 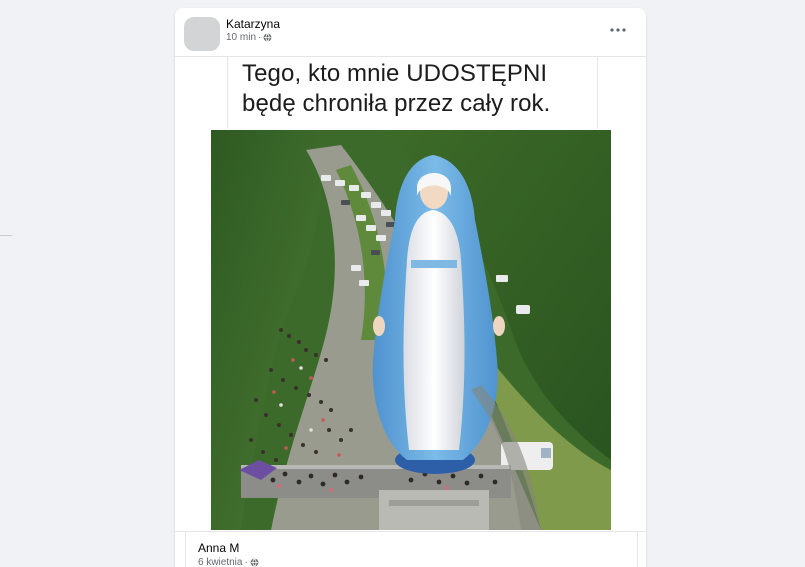 What do you see at coordinates (6, 235) in the screenshot?
I see `left-edge-divider` at bounding box center [6, 235].